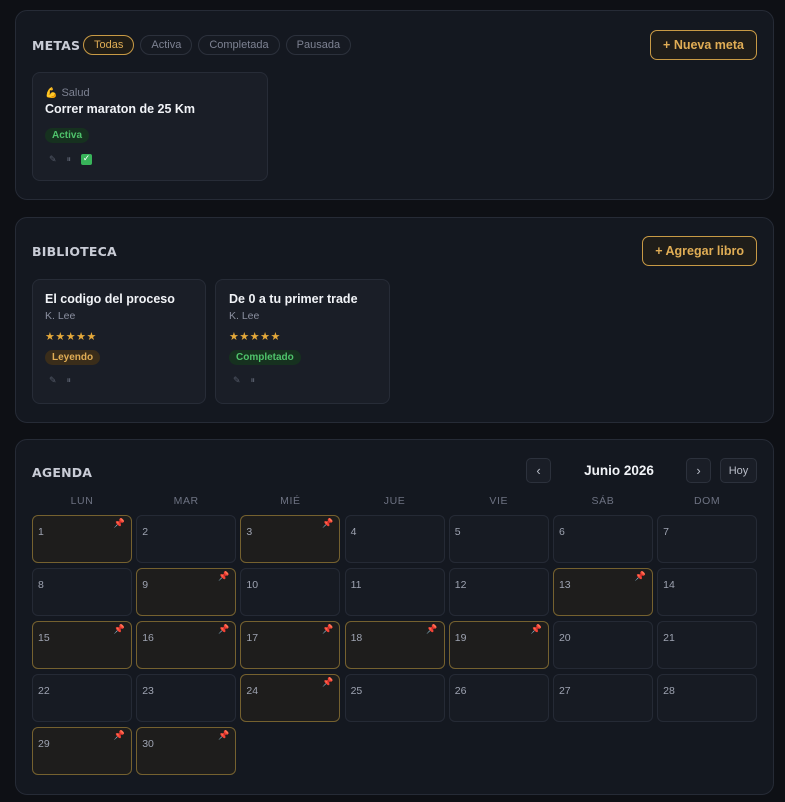  I want to click on day-number: 25, so click(356, 691).